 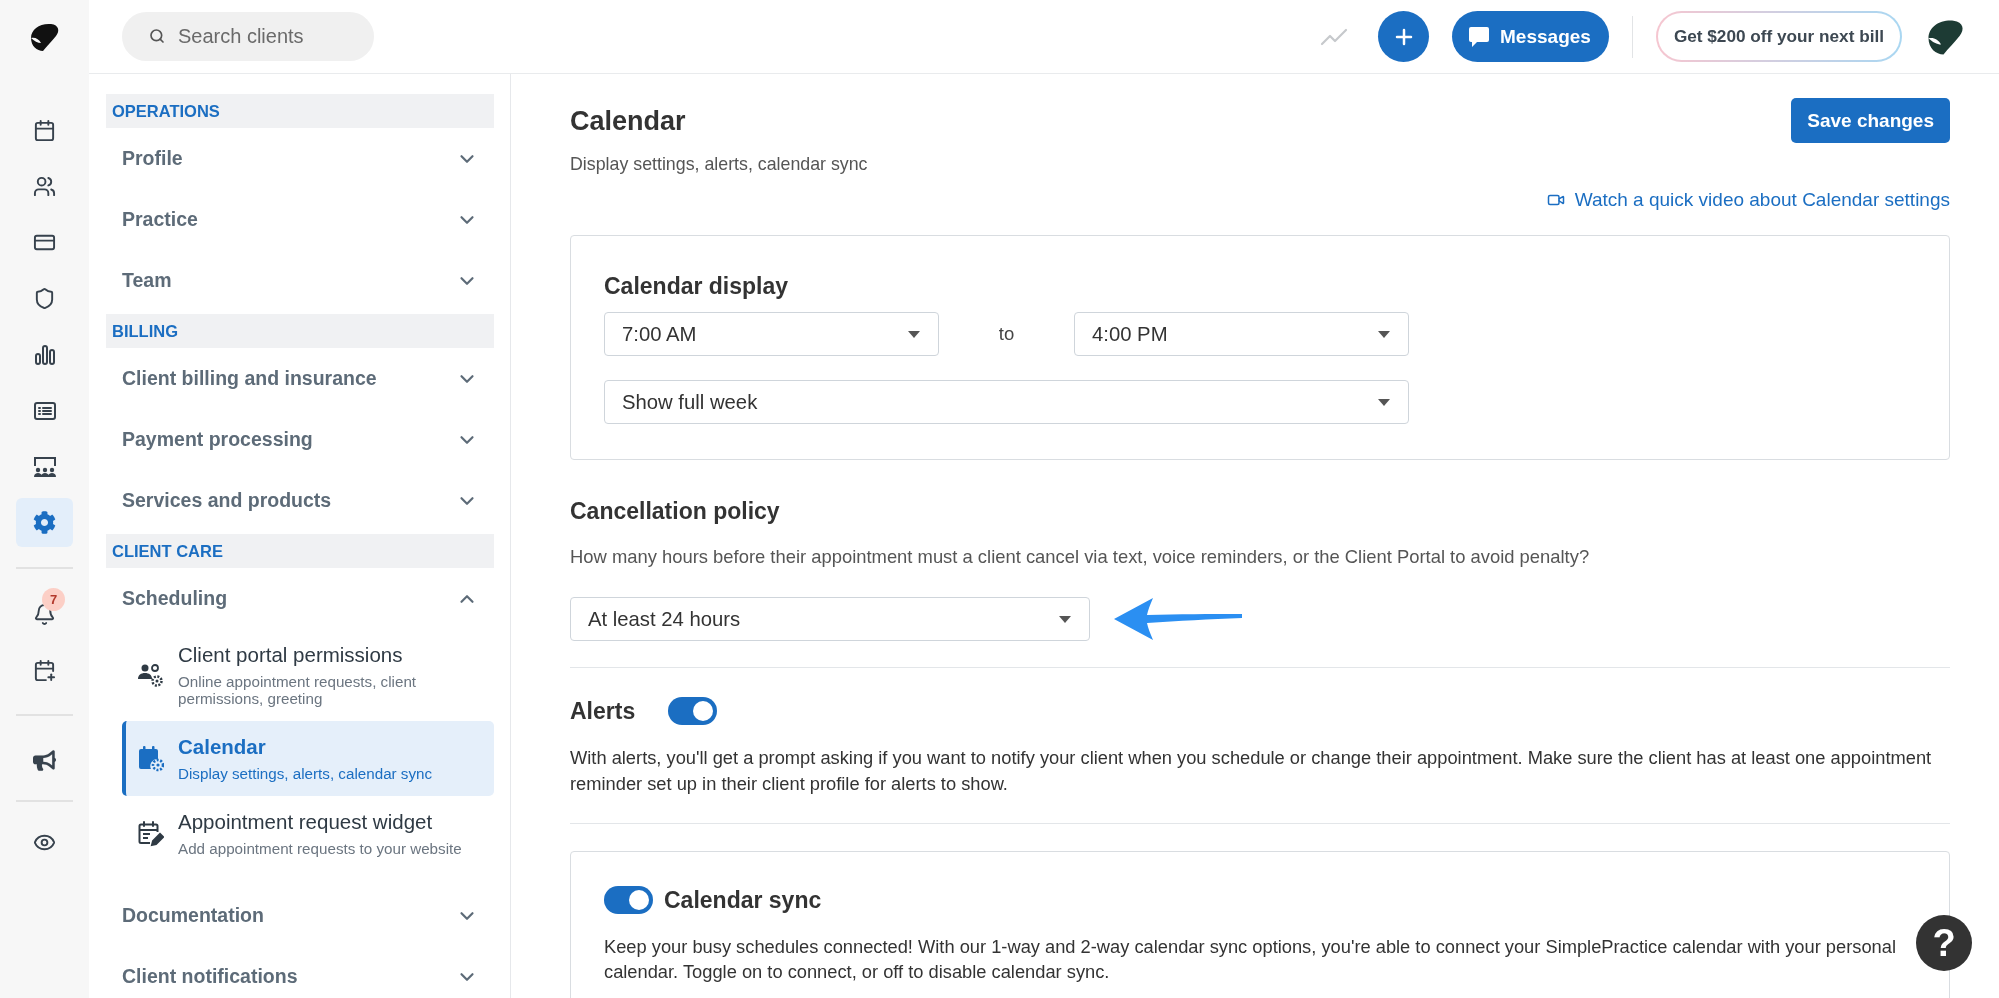 I want to click on range-separator: to, so click(x=1006, y=334).